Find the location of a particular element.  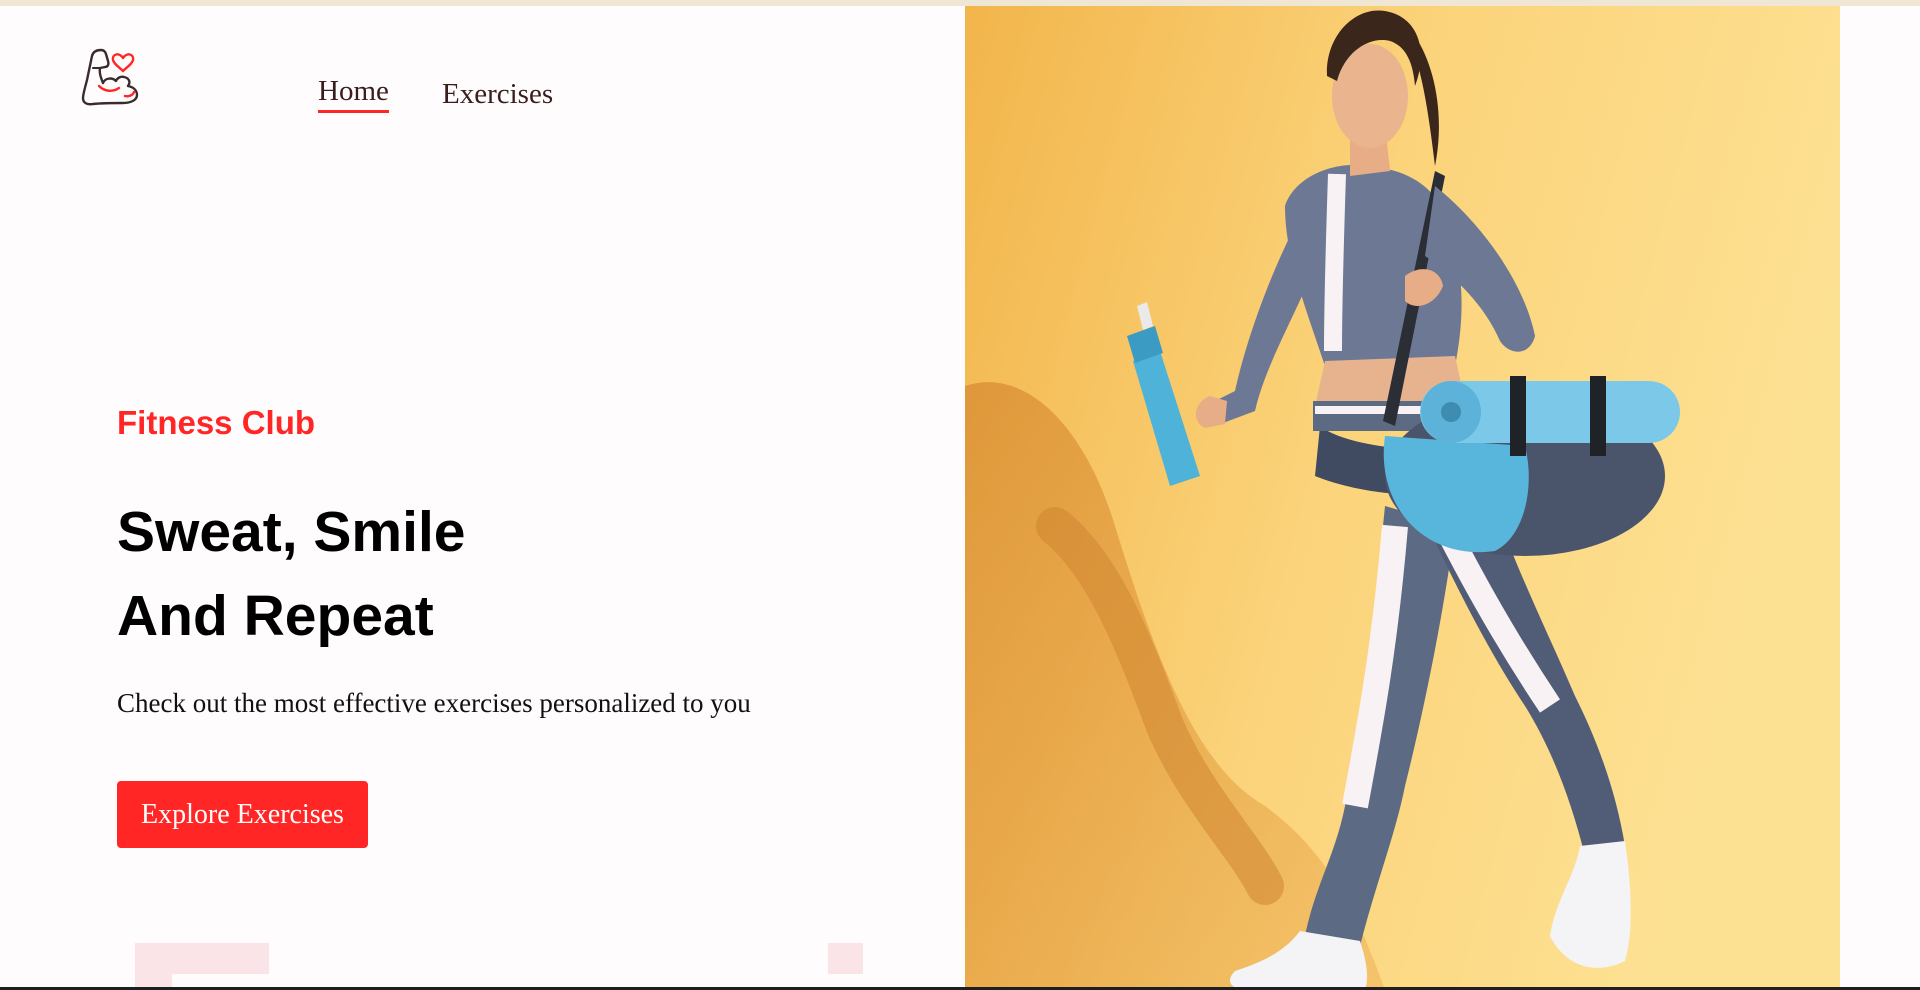

brand-title: Fitness Club is located at coordinates (216, 422).